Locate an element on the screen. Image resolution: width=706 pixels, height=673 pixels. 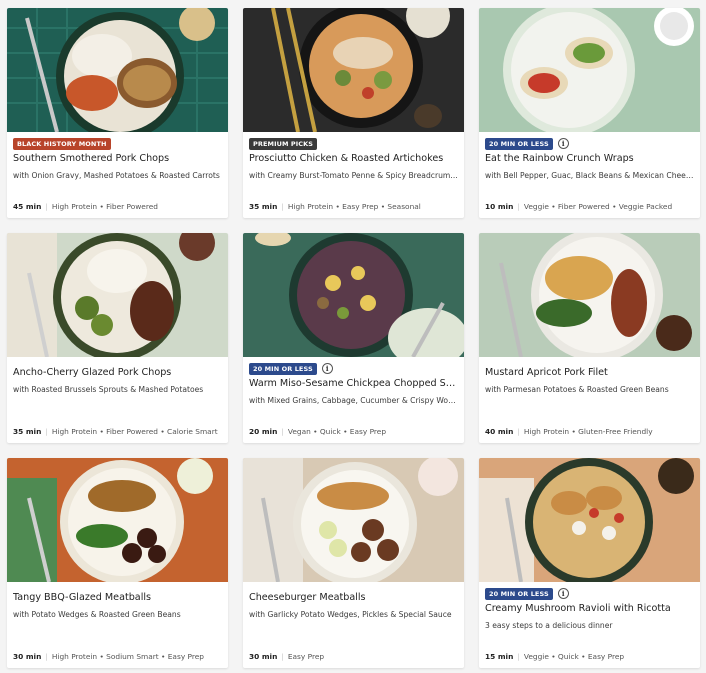
recipe-meta: 20 min | Vegan • Quick • Easy Prep is located at coordinates (353, 431).